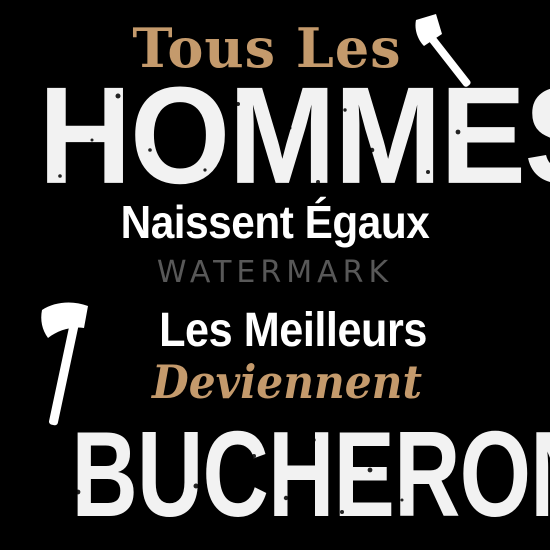  Describe the element at coordinates (293, 330) in the screenshot. I see `headline-les-meilleurs: Les Meilleurs` at that location.